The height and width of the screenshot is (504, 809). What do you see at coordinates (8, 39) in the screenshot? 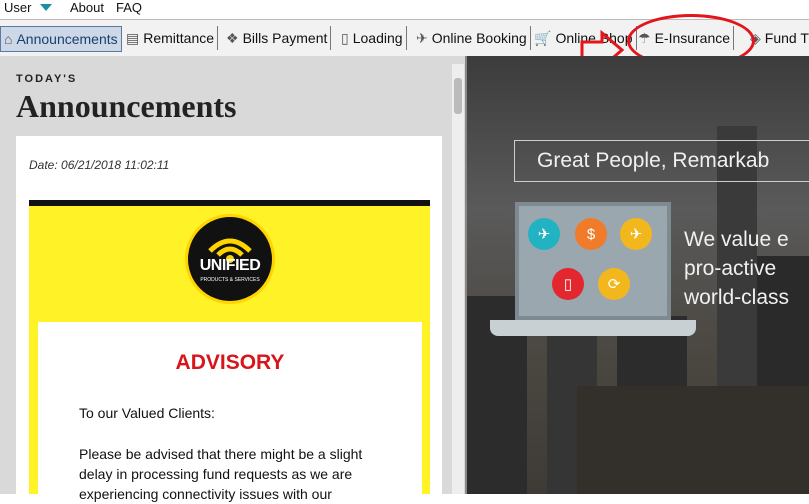
I see `home-icon: ⌂` at bounding box center [8, 39].